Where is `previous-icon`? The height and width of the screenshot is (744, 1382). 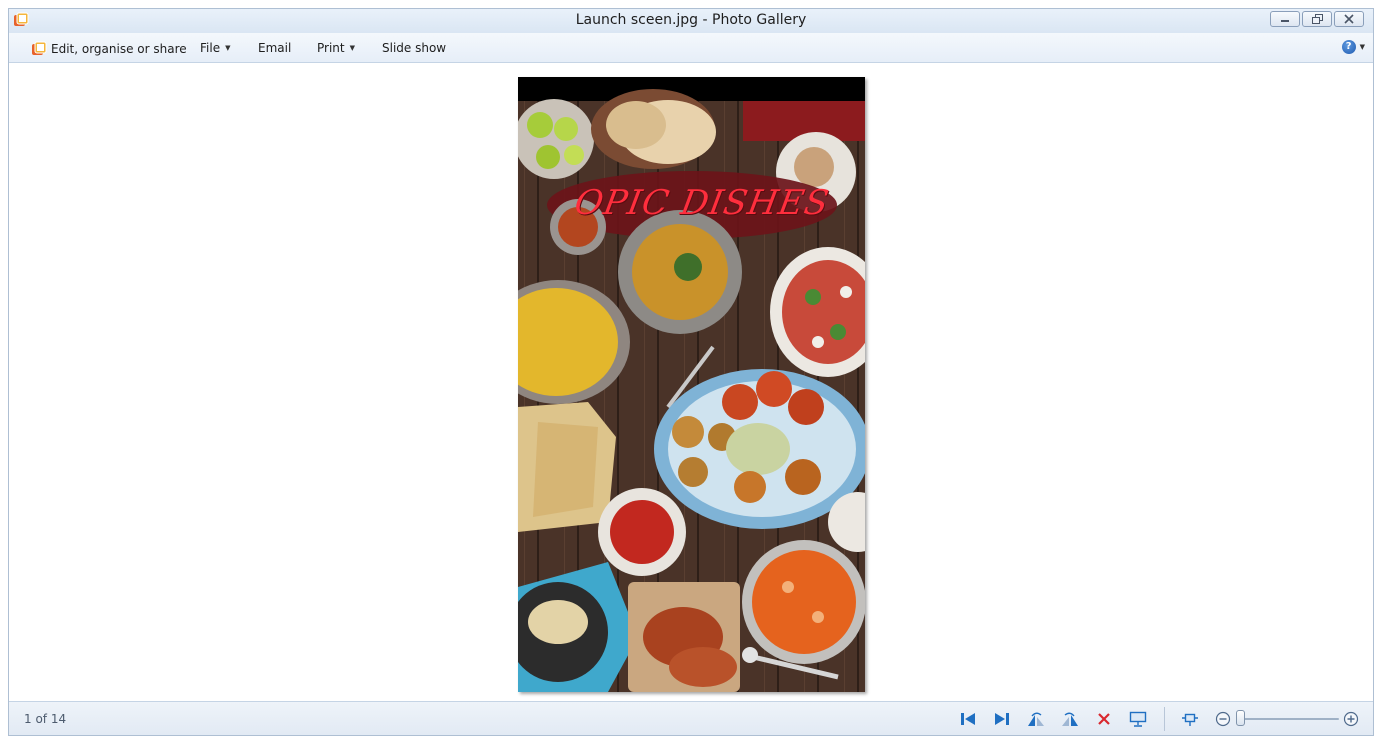 previous-icon is located at coordinates (968, 719).